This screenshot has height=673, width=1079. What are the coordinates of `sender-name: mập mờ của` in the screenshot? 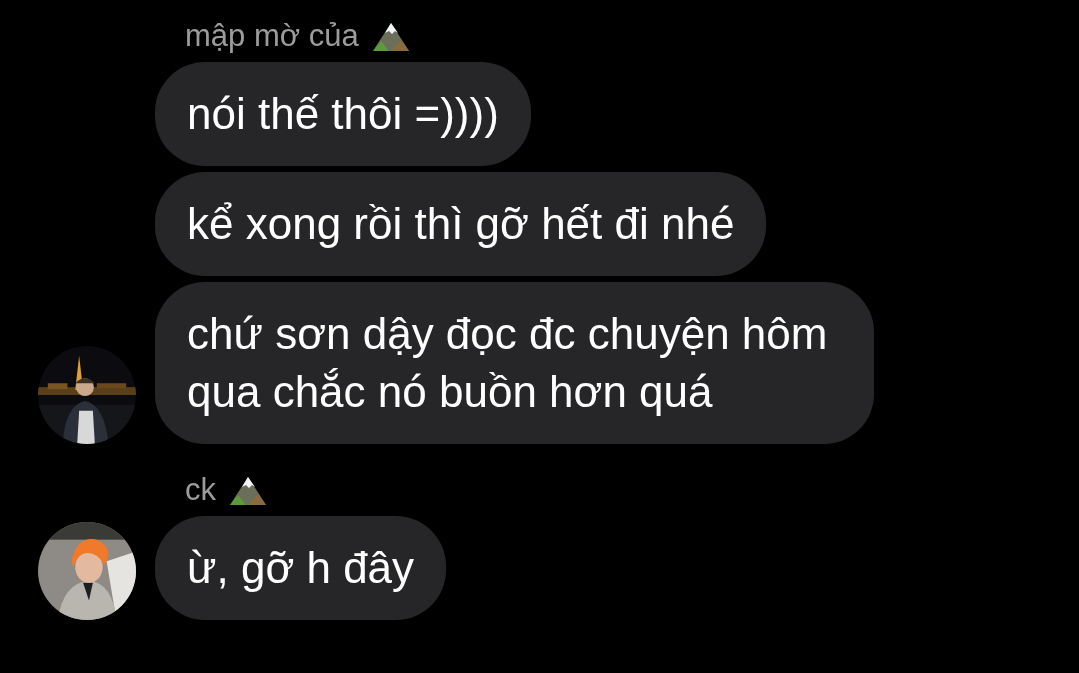 It's located at (272, 36).